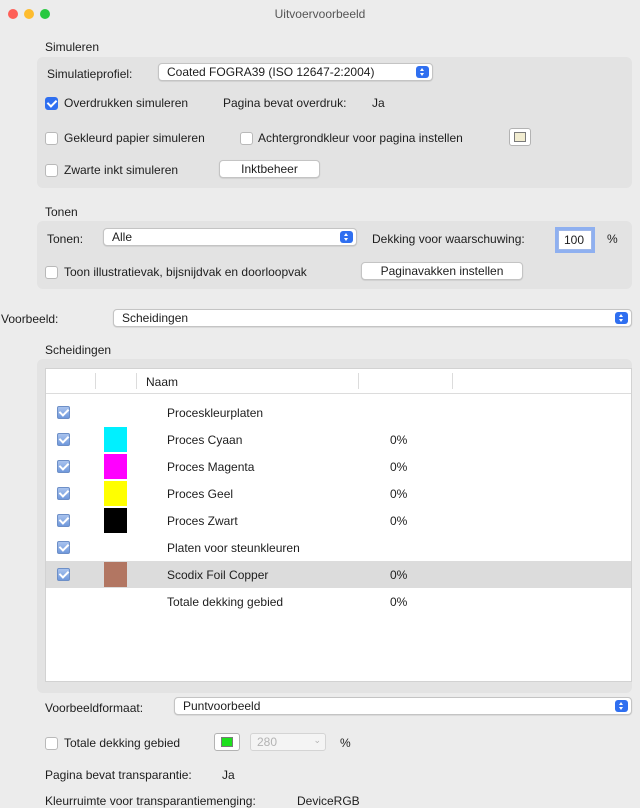  I want to click on separation-name: Scodix Foil Copper, so click(218, 575).